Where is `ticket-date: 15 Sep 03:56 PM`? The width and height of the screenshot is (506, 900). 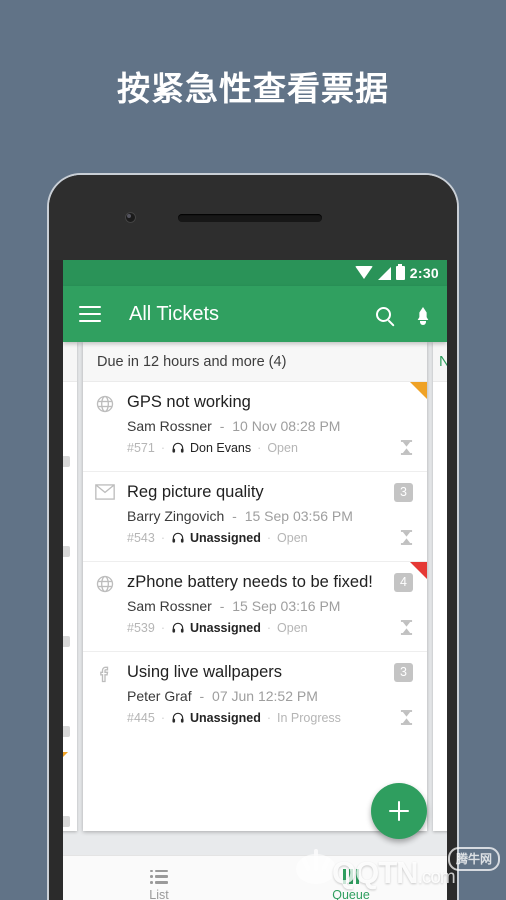 ticket-date: 15 Sep 03:56 PM is located at coordinates (298, 516).